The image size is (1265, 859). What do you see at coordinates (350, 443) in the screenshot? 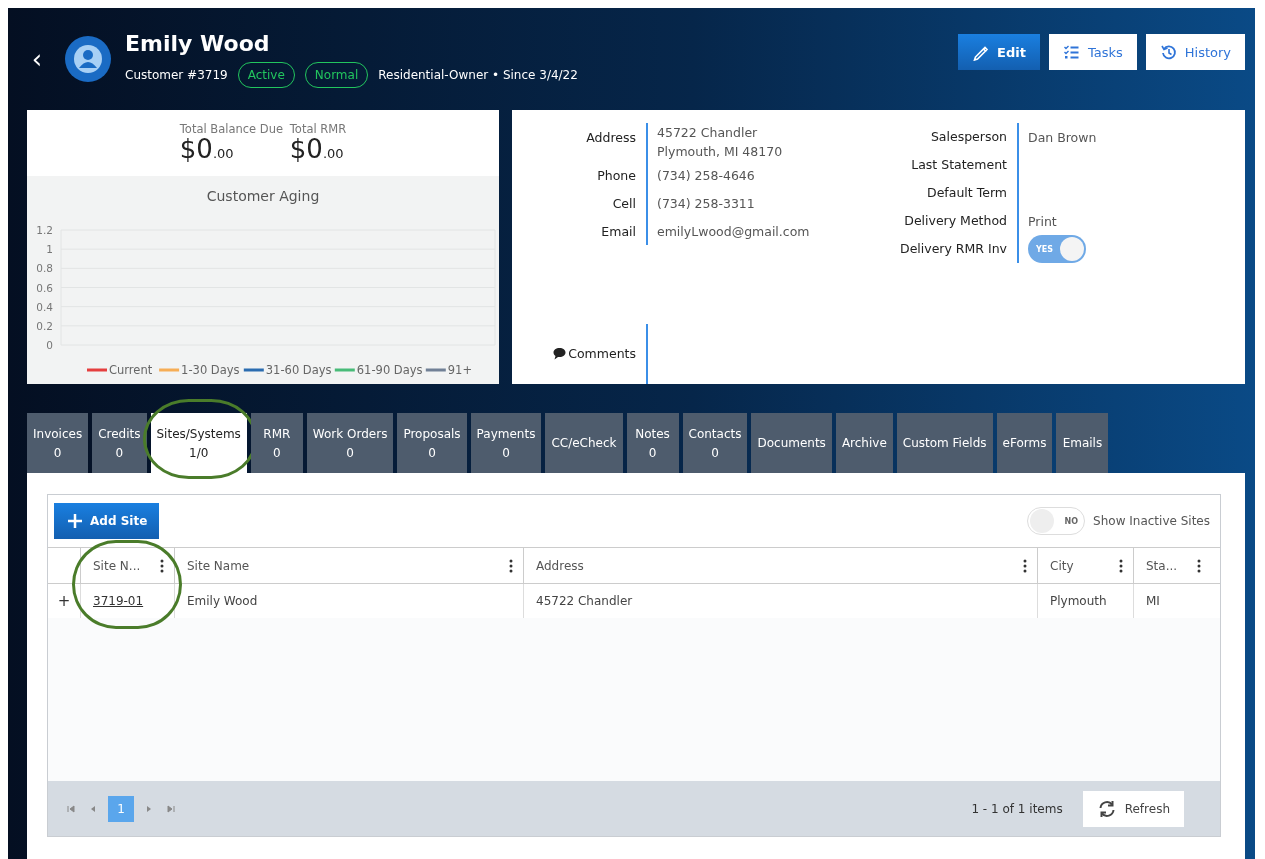
I see `tab: Work Orders 0` at bounding box center [350, 443].